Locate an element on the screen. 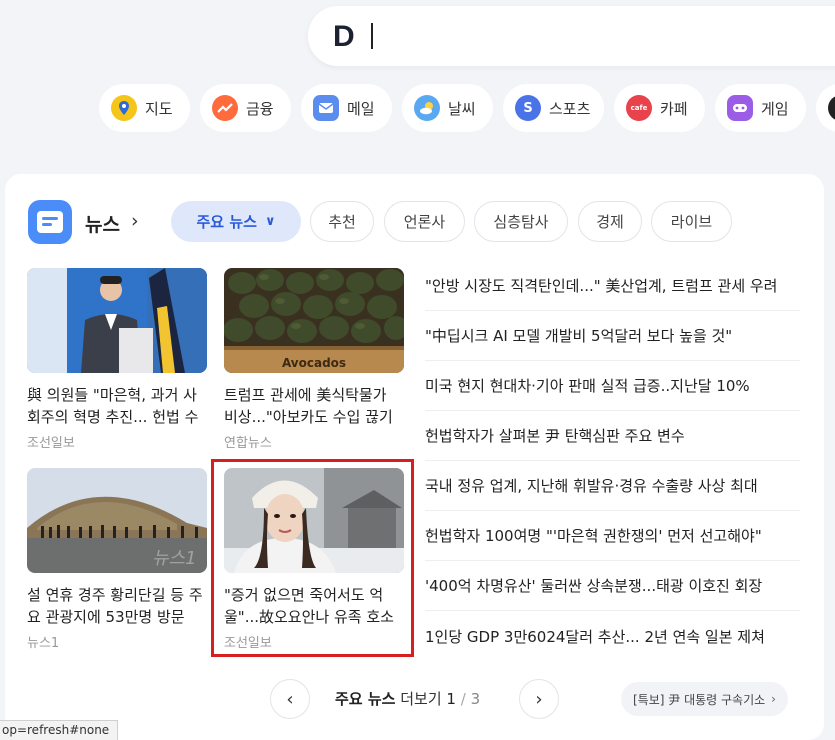 Image resolution: width=835 pixels, height=740 pixels. next-page-button: › is located at coordinates (539, 699).